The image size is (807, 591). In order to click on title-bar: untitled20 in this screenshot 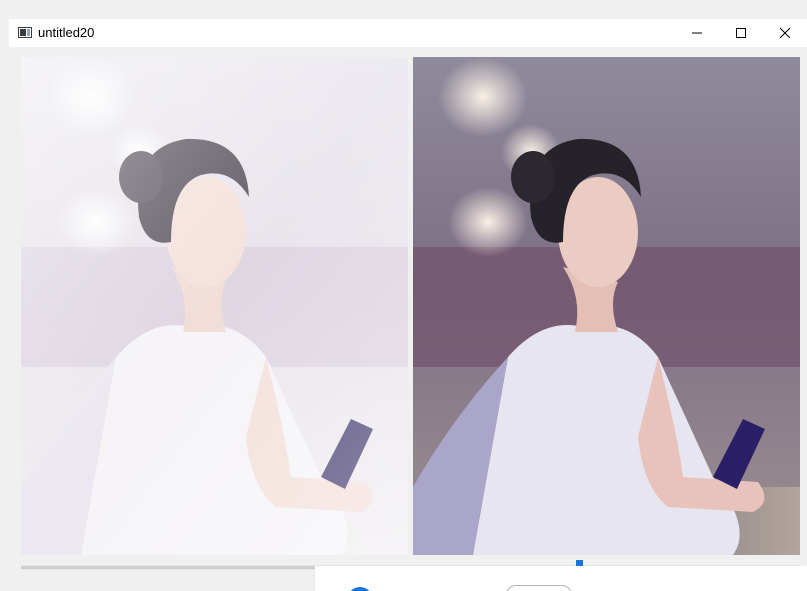, I will do `click(408, 33)`.